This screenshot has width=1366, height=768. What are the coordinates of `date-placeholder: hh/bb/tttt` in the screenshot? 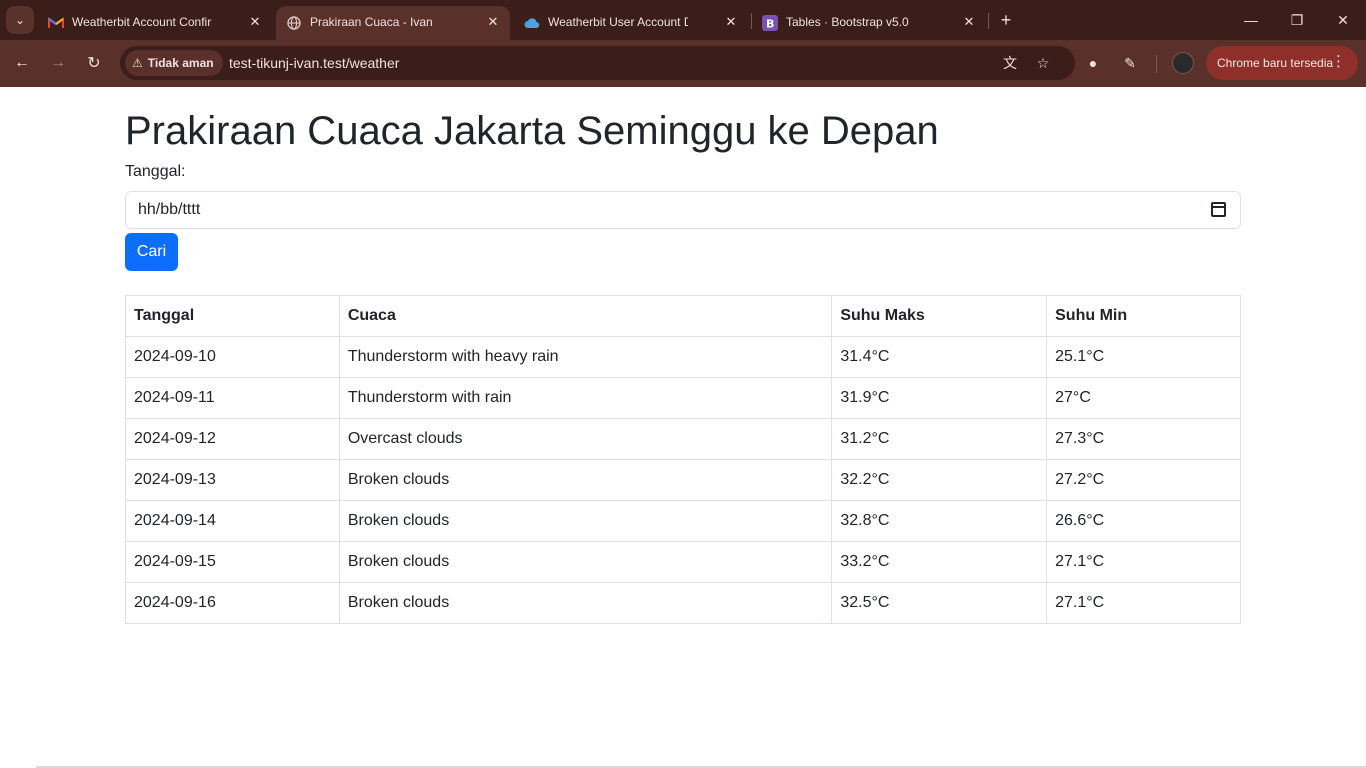 It's located at (169, 209).